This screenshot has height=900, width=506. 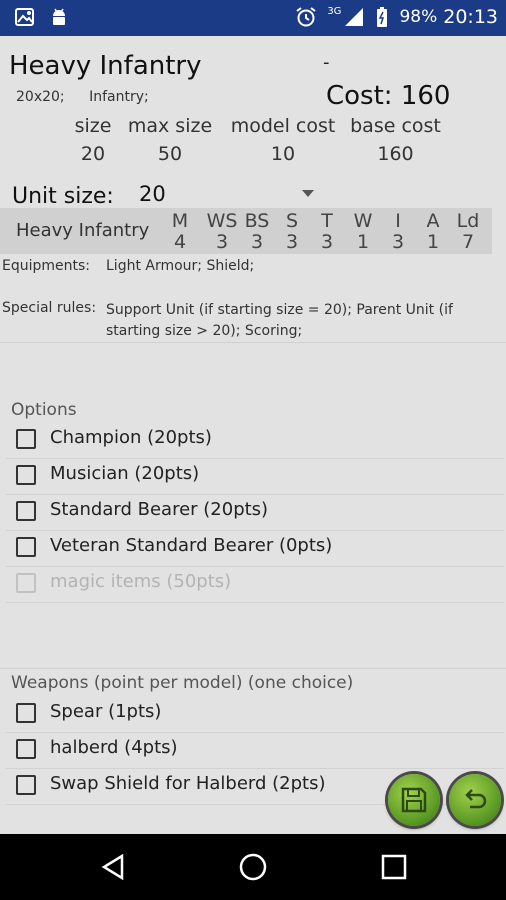 What do you see at coordinates (114, 747) in the screenshot?
I see `weapon-label: halberd (4pts)` at bounding box center [114, 747].